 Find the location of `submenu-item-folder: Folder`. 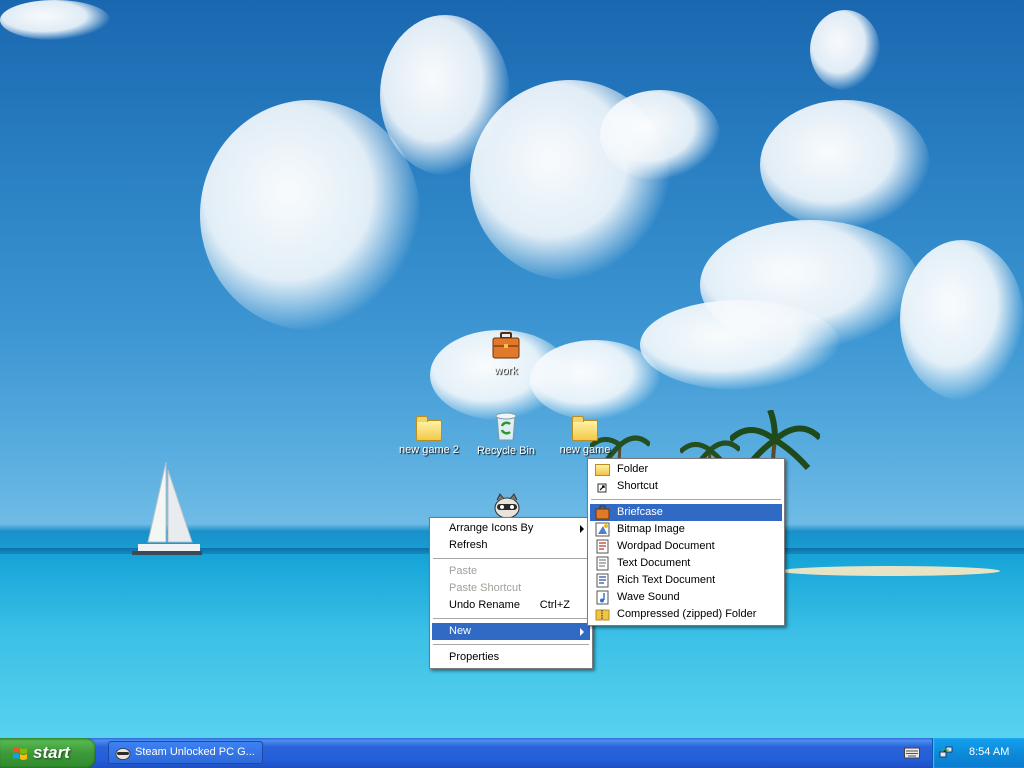

submenu-item-folder: Folder is located at coordinates (686, 469).